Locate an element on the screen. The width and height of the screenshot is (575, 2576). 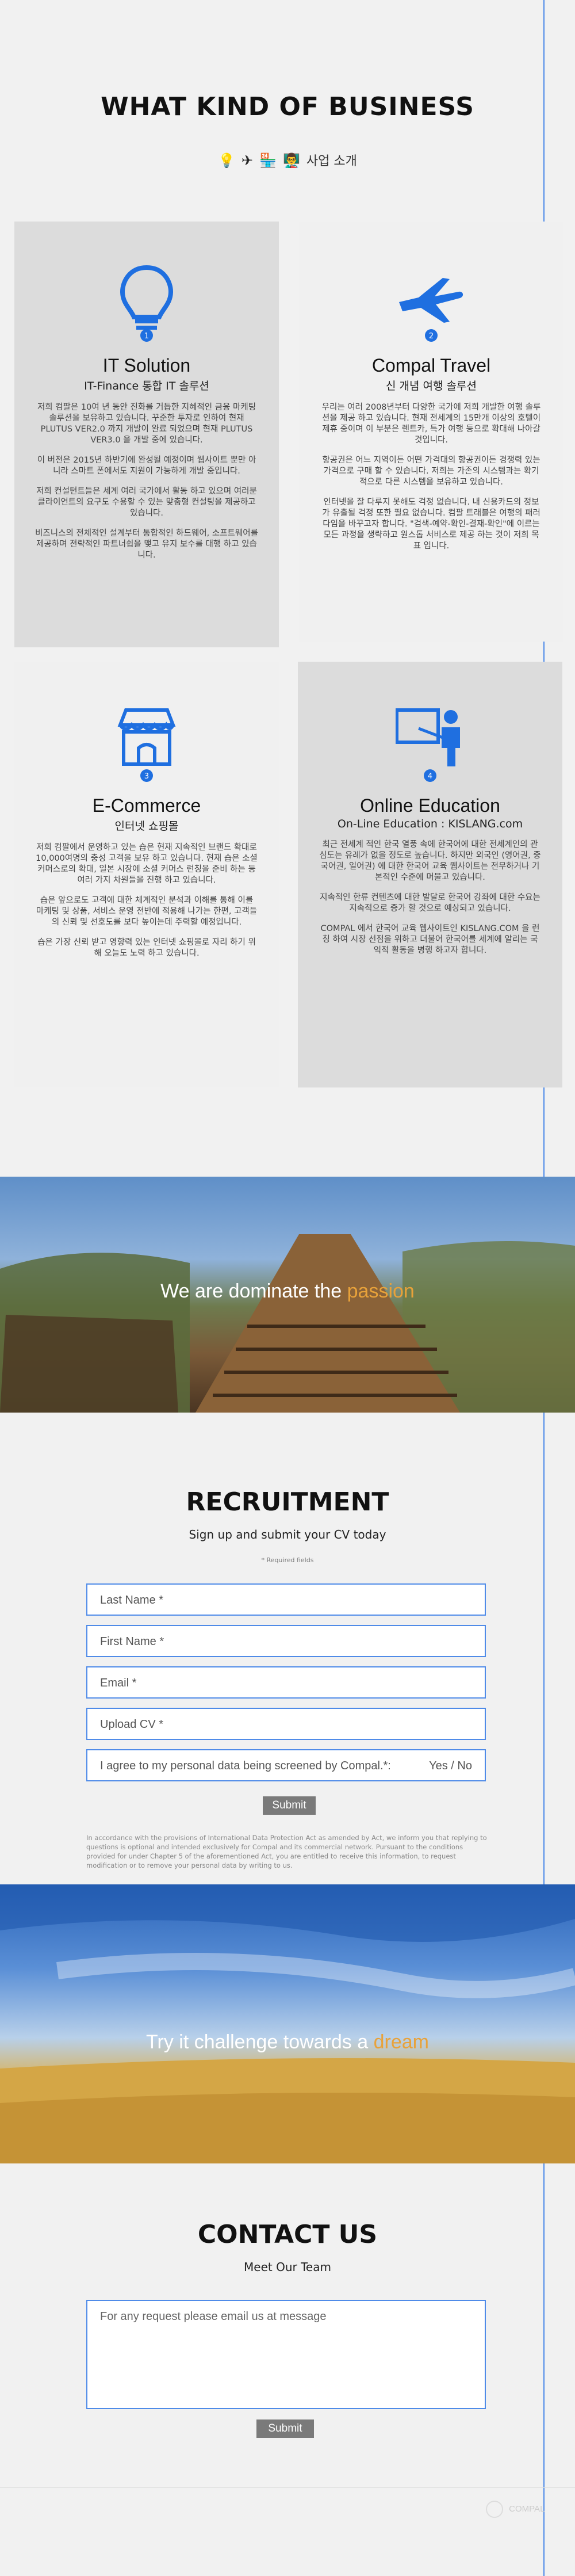
card-number: 3 is located at coordinates (146, 776).